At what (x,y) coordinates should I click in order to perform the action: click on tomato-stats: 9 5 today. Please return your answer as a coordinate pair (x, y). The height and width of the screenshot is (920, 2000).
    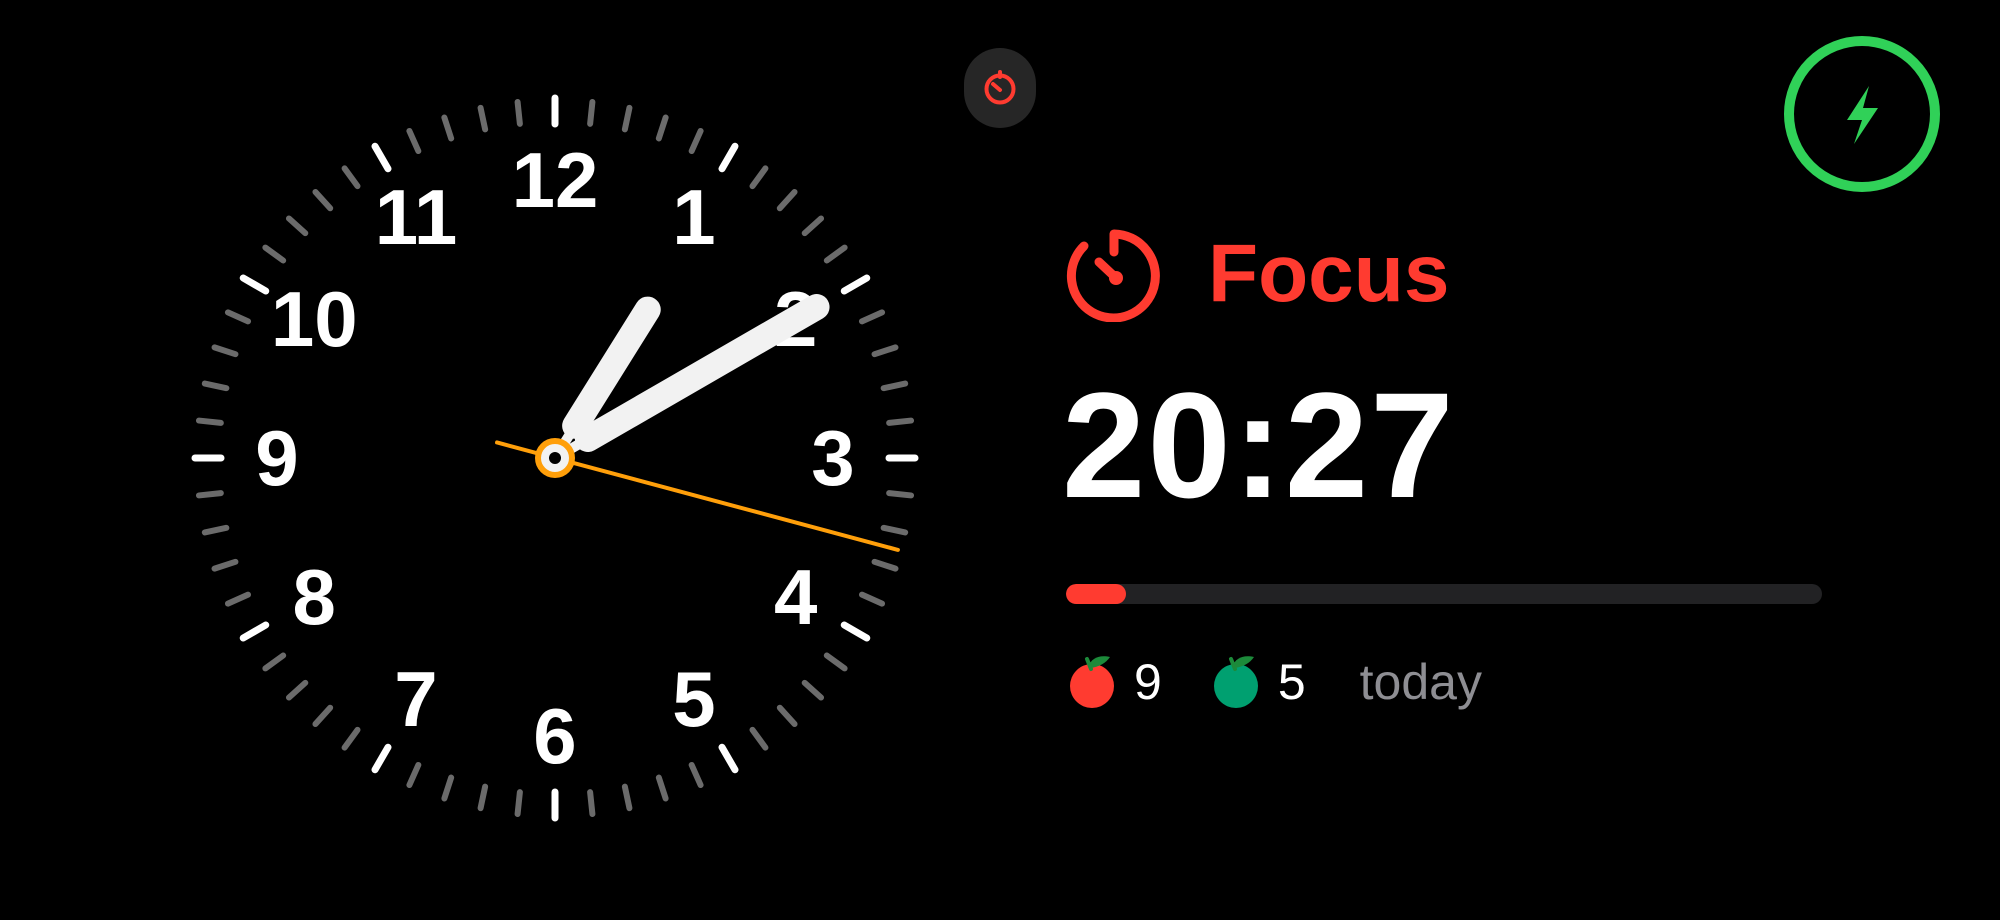
    Looking at the image, I should click on (1446, 682).